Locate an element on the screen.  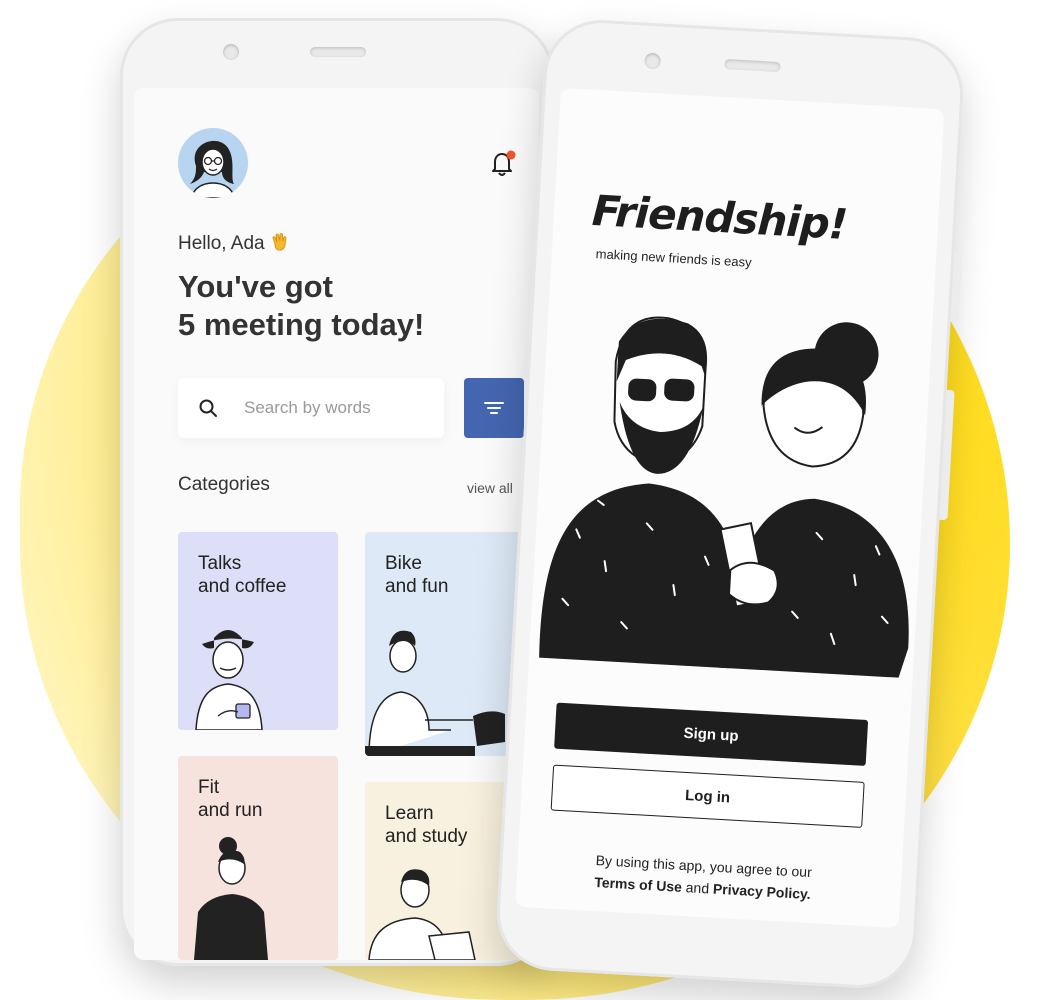
category-card-bike: Bike and fun is located at coordinates (445, 644).